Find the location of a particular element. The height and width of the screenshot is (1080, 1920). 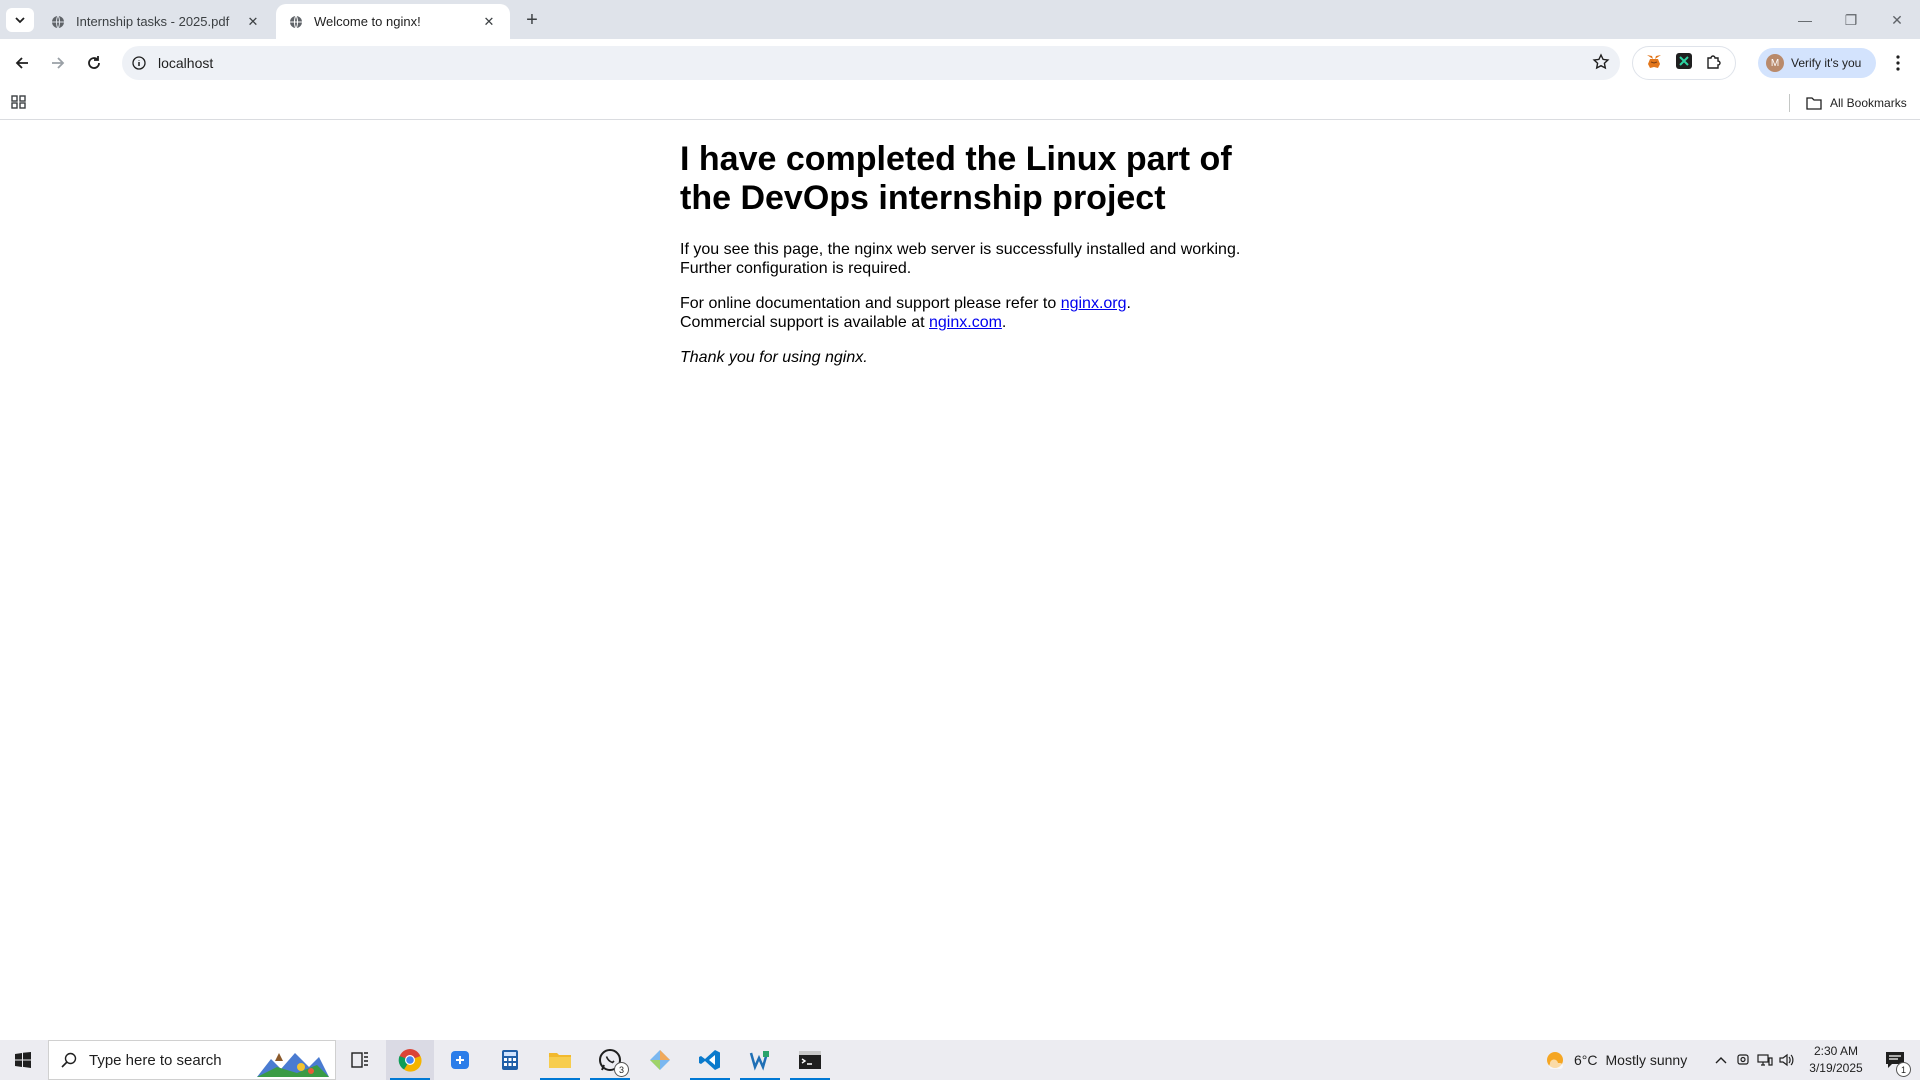

plus-icon: + is located at coordinates (532, 19).